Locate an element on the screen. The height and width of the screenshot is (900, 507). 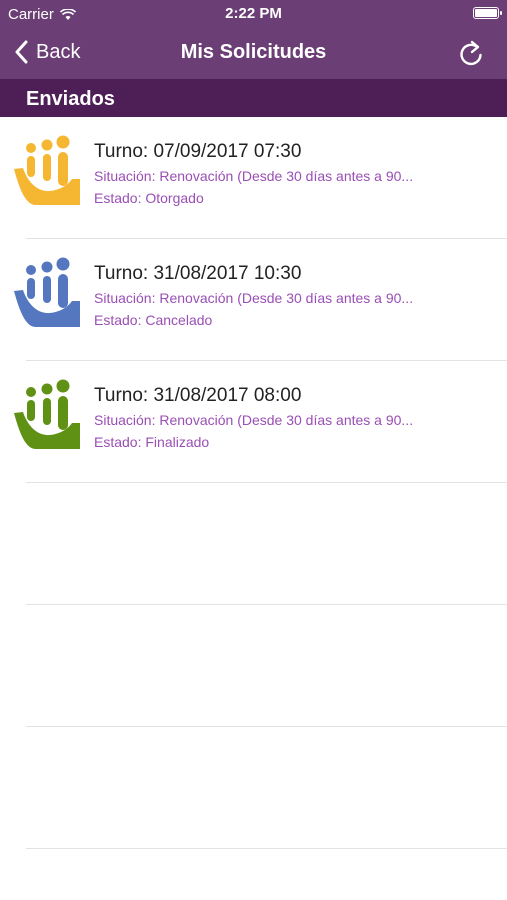
status-time: 2:22 PM is located at coordinates (253, 13).